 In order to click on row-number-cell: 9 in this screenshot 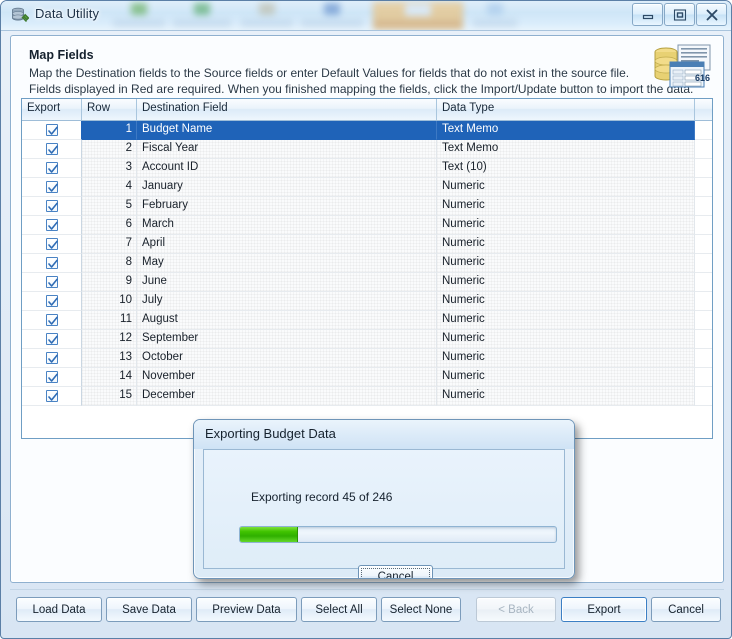, I will do `click(109, 282)`.